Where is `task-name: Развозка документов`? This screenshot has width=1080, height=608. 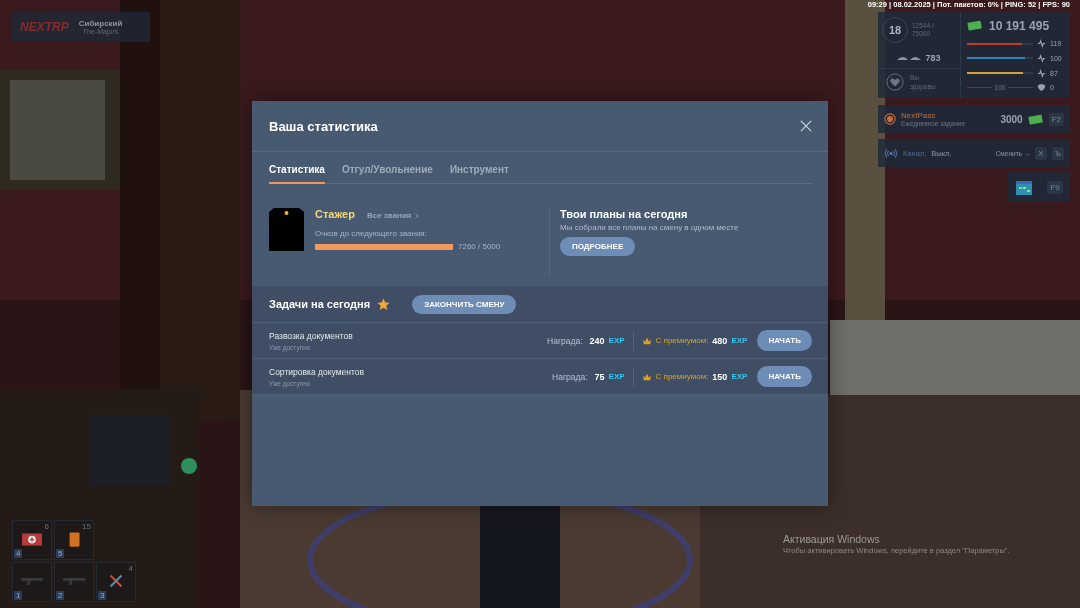
task-name: Развозка документов is located at coordinates (311, 335).